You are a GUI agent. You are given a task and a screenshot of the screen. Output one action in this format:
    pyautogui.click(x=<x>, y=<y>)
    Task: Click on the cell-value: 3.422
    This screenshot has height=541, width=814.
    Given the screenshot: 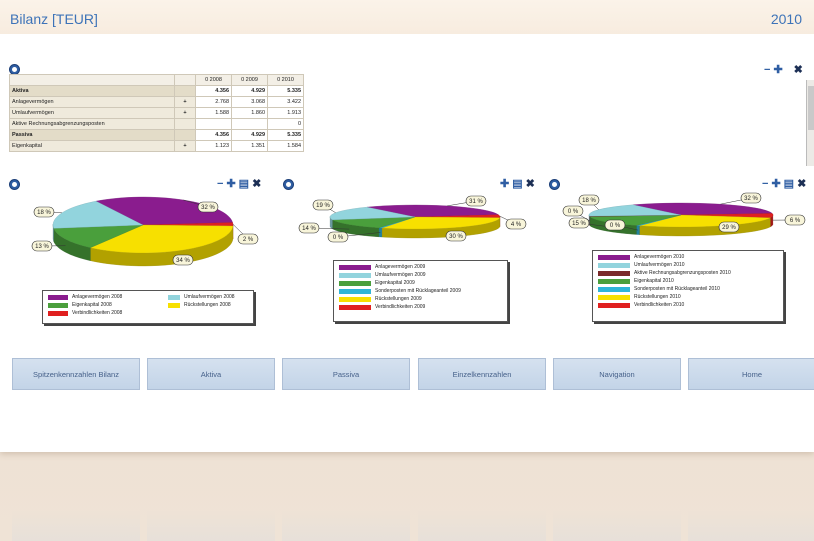 What is the action you would take?
    pyautogui.click(x=285, y=102)
    